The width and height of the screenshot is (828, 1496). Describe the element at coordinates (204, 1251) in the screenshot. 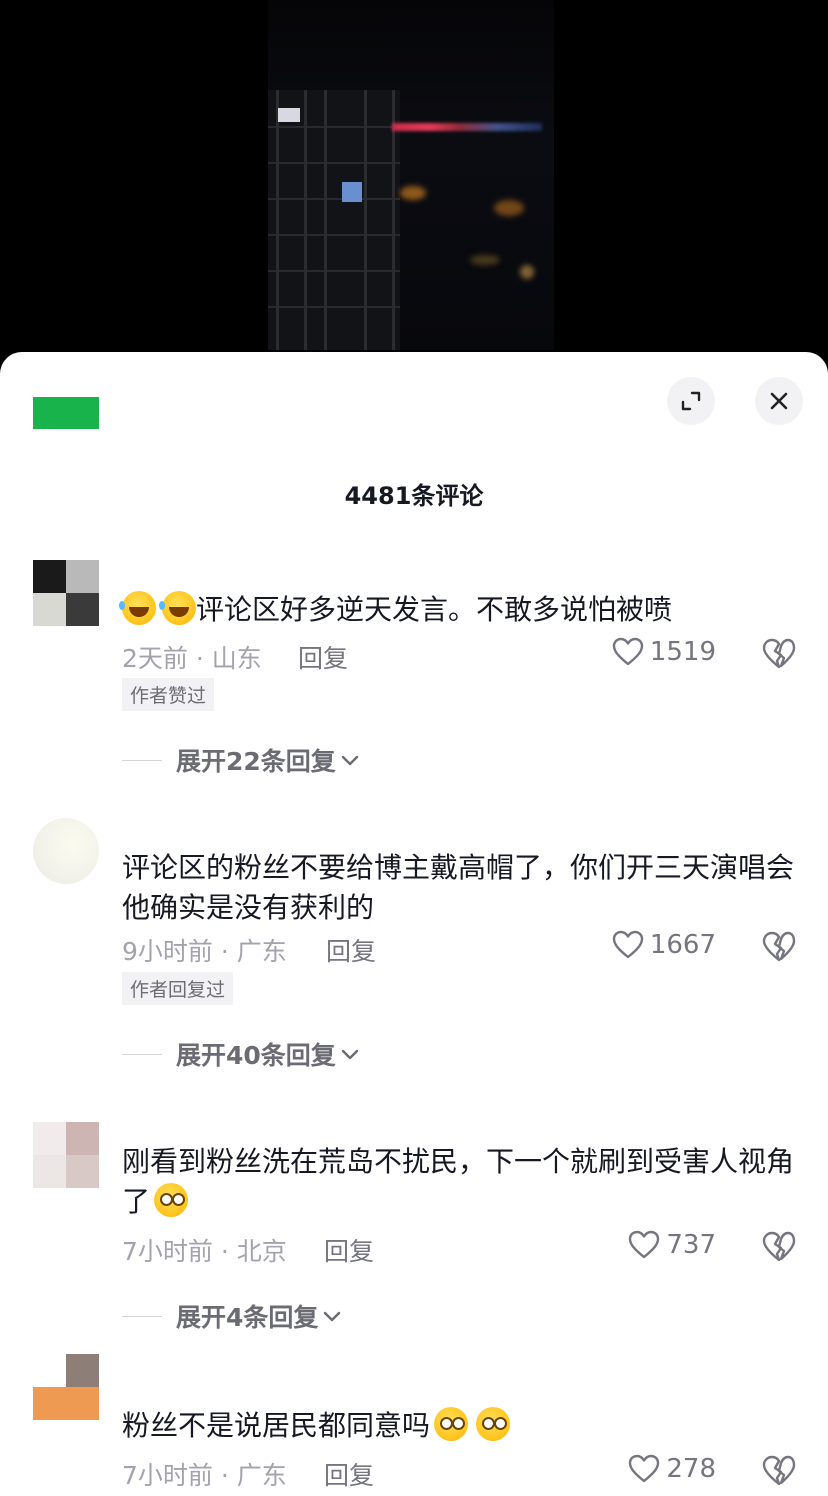

I see `comment-meta: 7小时前 · 北京` at that location.